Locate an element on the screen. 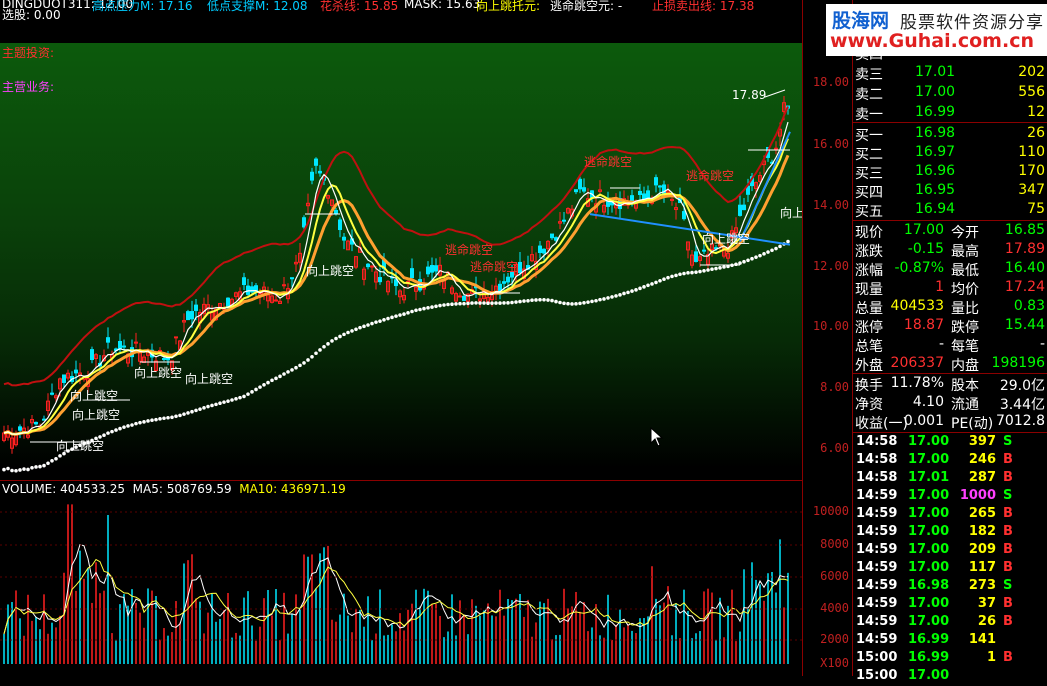 This screenshot has height=686, width=1047. fundamental-row: 收益(一) 0.001 PE(动) 7012.8 is located at coordinates (950, 422).